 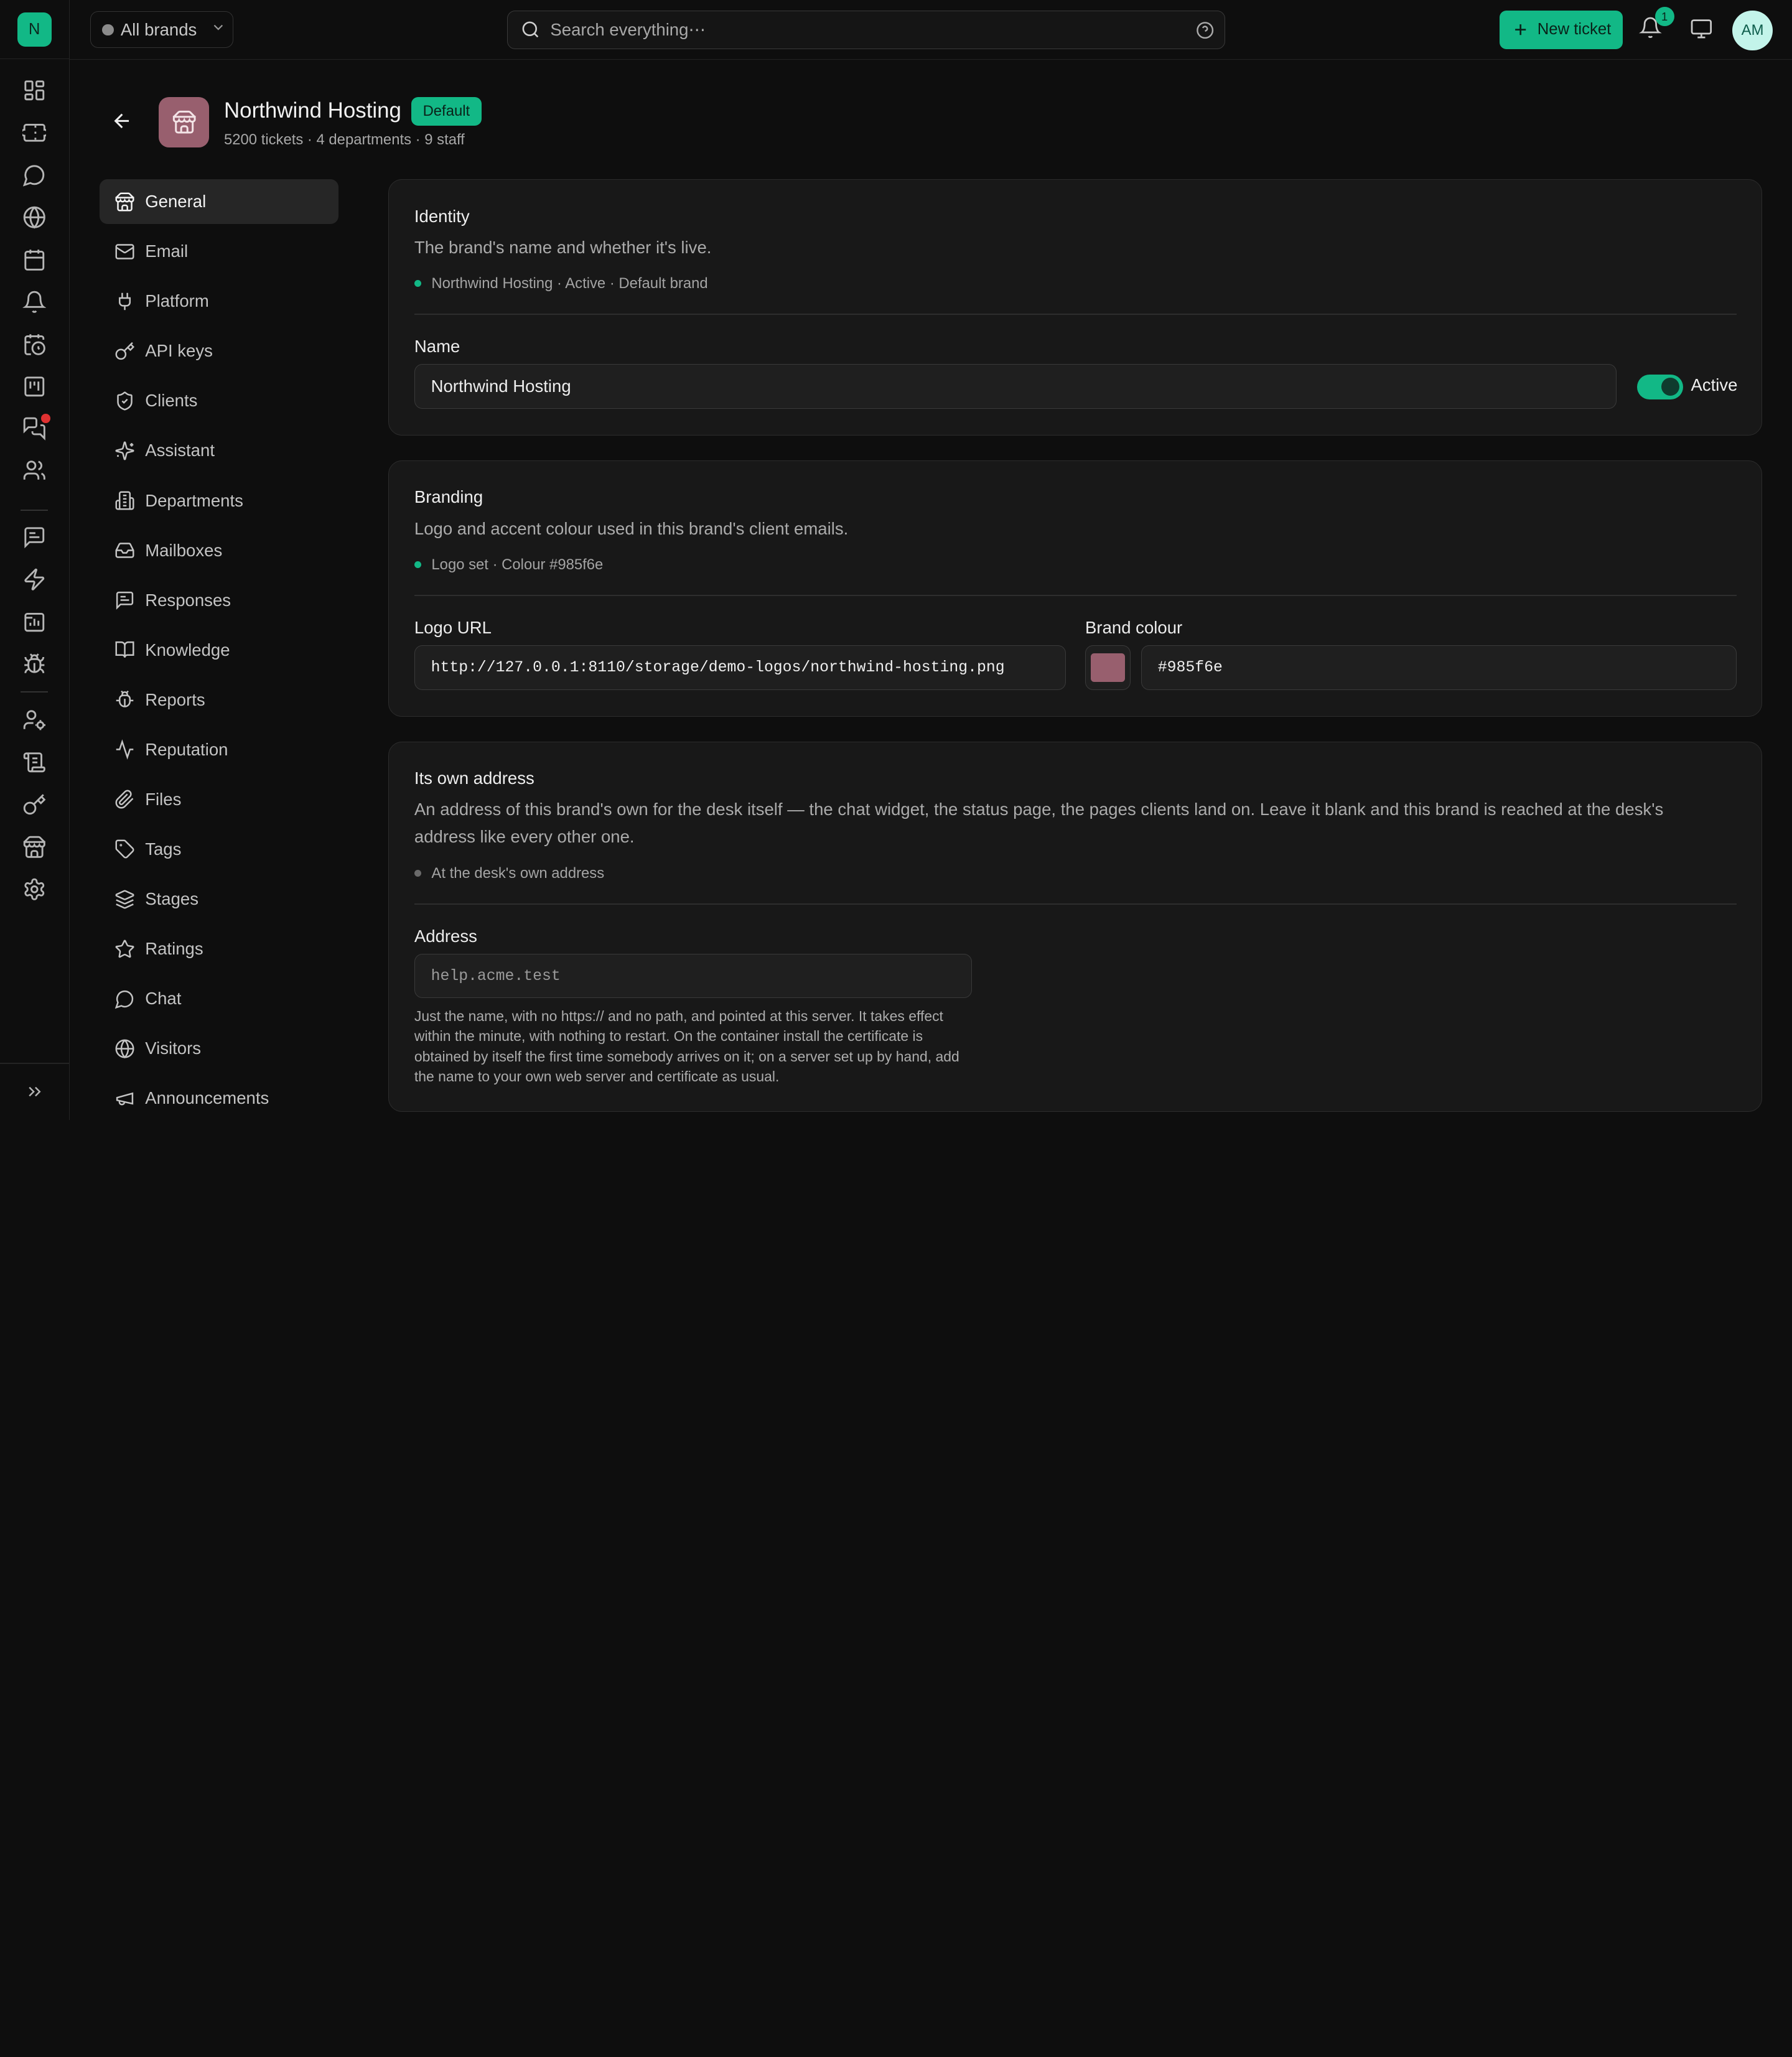 I want to click on page-subtitle: 5200 tickets · 4 departments · 9 staff, so click(x=344, y=140).